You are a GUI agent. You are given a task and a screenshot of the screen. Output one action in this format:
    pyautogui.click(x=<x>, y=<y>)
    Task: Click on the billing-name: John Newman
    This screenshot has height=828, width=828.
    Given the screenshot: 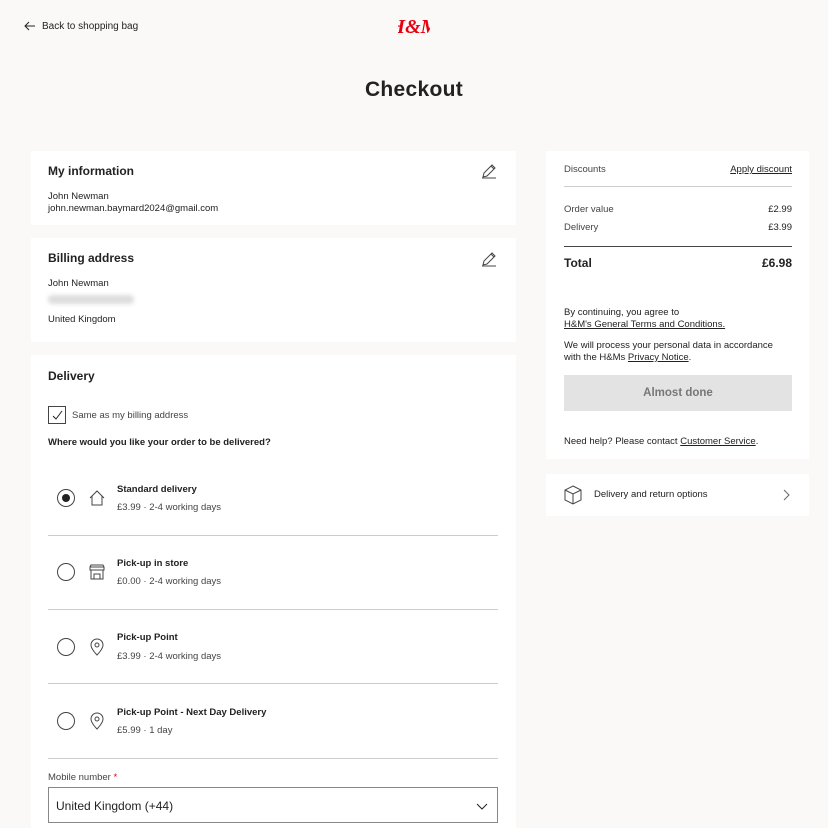 What is the action you would take?
    pyautogui.click(x=78, y=283)
    